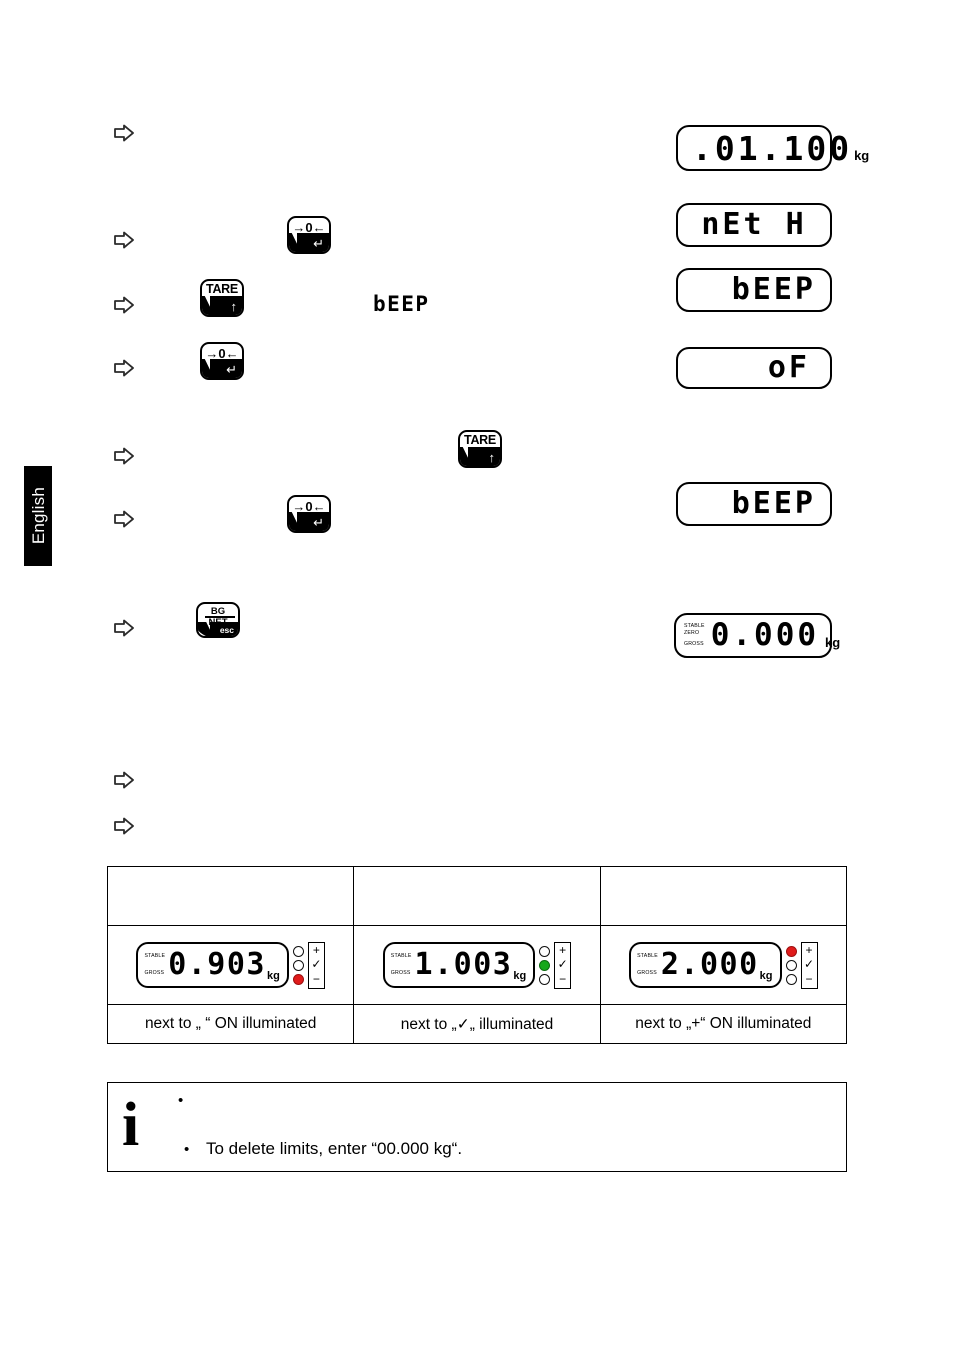 This screenshot has width=954, height=1350. I want to click on list-item: •, so click(507, 1106).